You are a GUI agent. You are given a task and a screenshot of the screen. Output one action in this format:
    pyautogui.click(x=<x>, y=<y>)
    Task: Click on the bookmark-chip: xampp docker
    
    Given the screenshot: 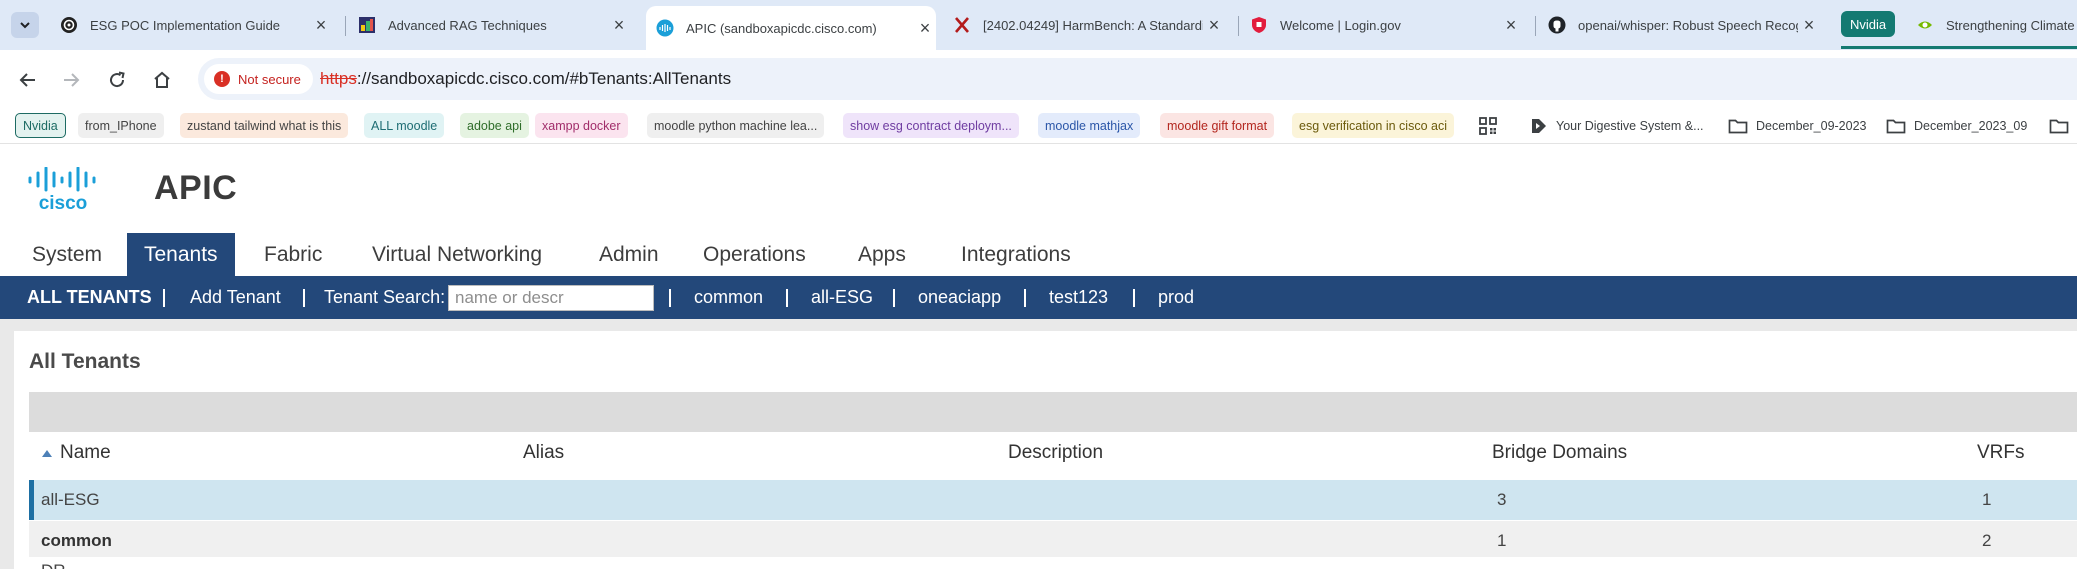 What is the action you would take?
    pyautogui.click(x=581, y=125)
    